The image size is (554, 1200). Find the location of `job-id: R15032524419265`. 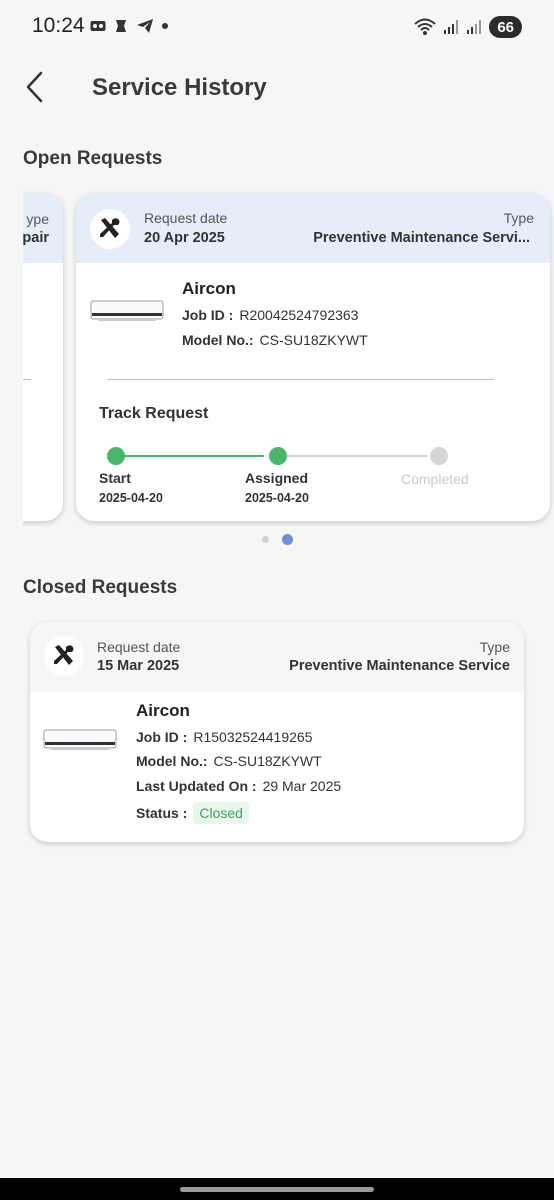

job-id: R15032524419265 is located at coordinates (253, 737).